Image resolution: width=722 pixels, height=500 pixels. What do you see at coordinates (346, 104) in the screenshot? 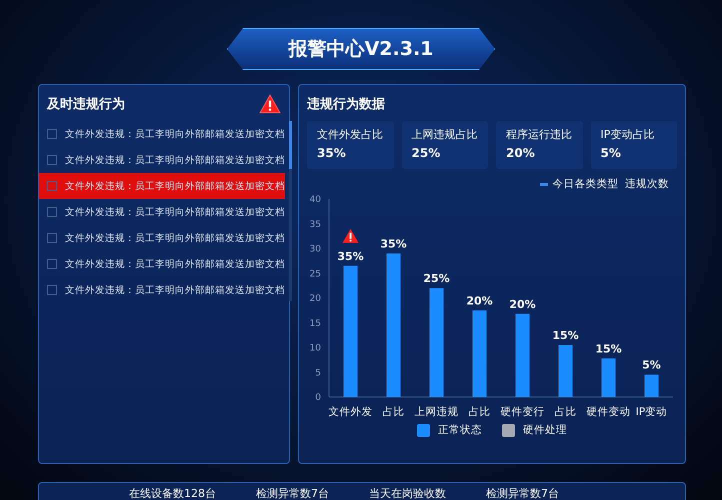
I see `panel-title: 违规行为数据` at bounding box center [346, 104].